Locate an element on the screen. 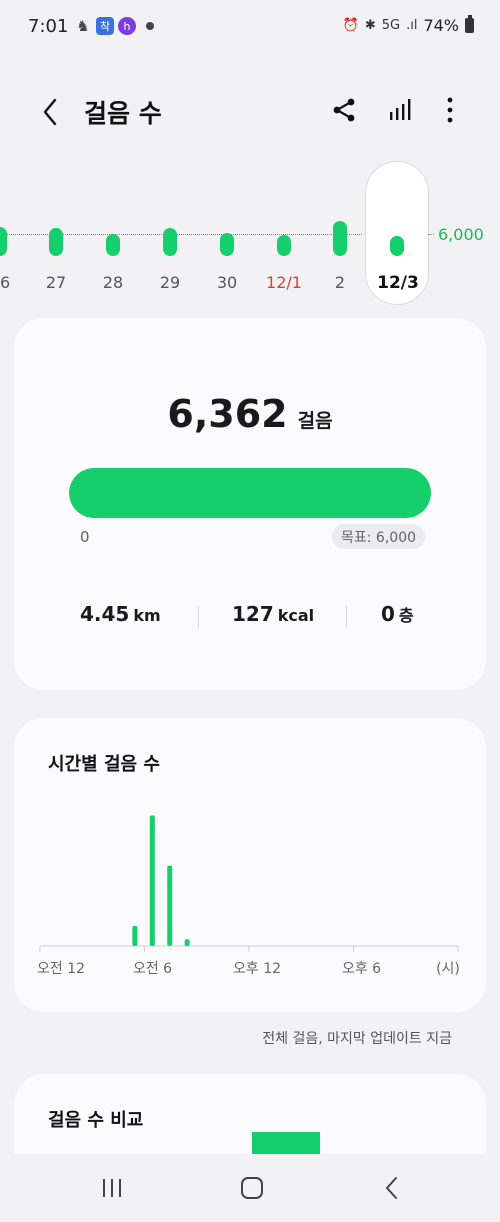 This screenshot has width=500, height=1222. day-label: 2 is located at coordinates (340, 282).